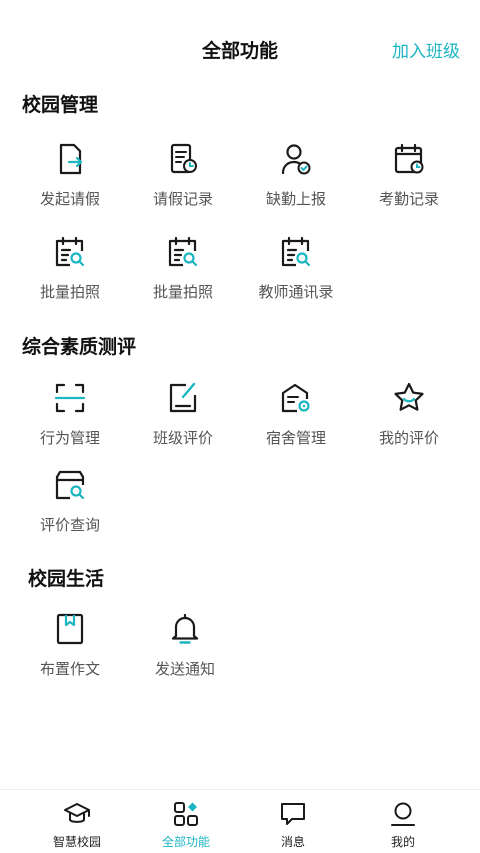  What do you see at coordinates (70, 421) in the screenshot?
I see `grid-item-behavior-management: 行为管理` at bounding box center [70, 421].